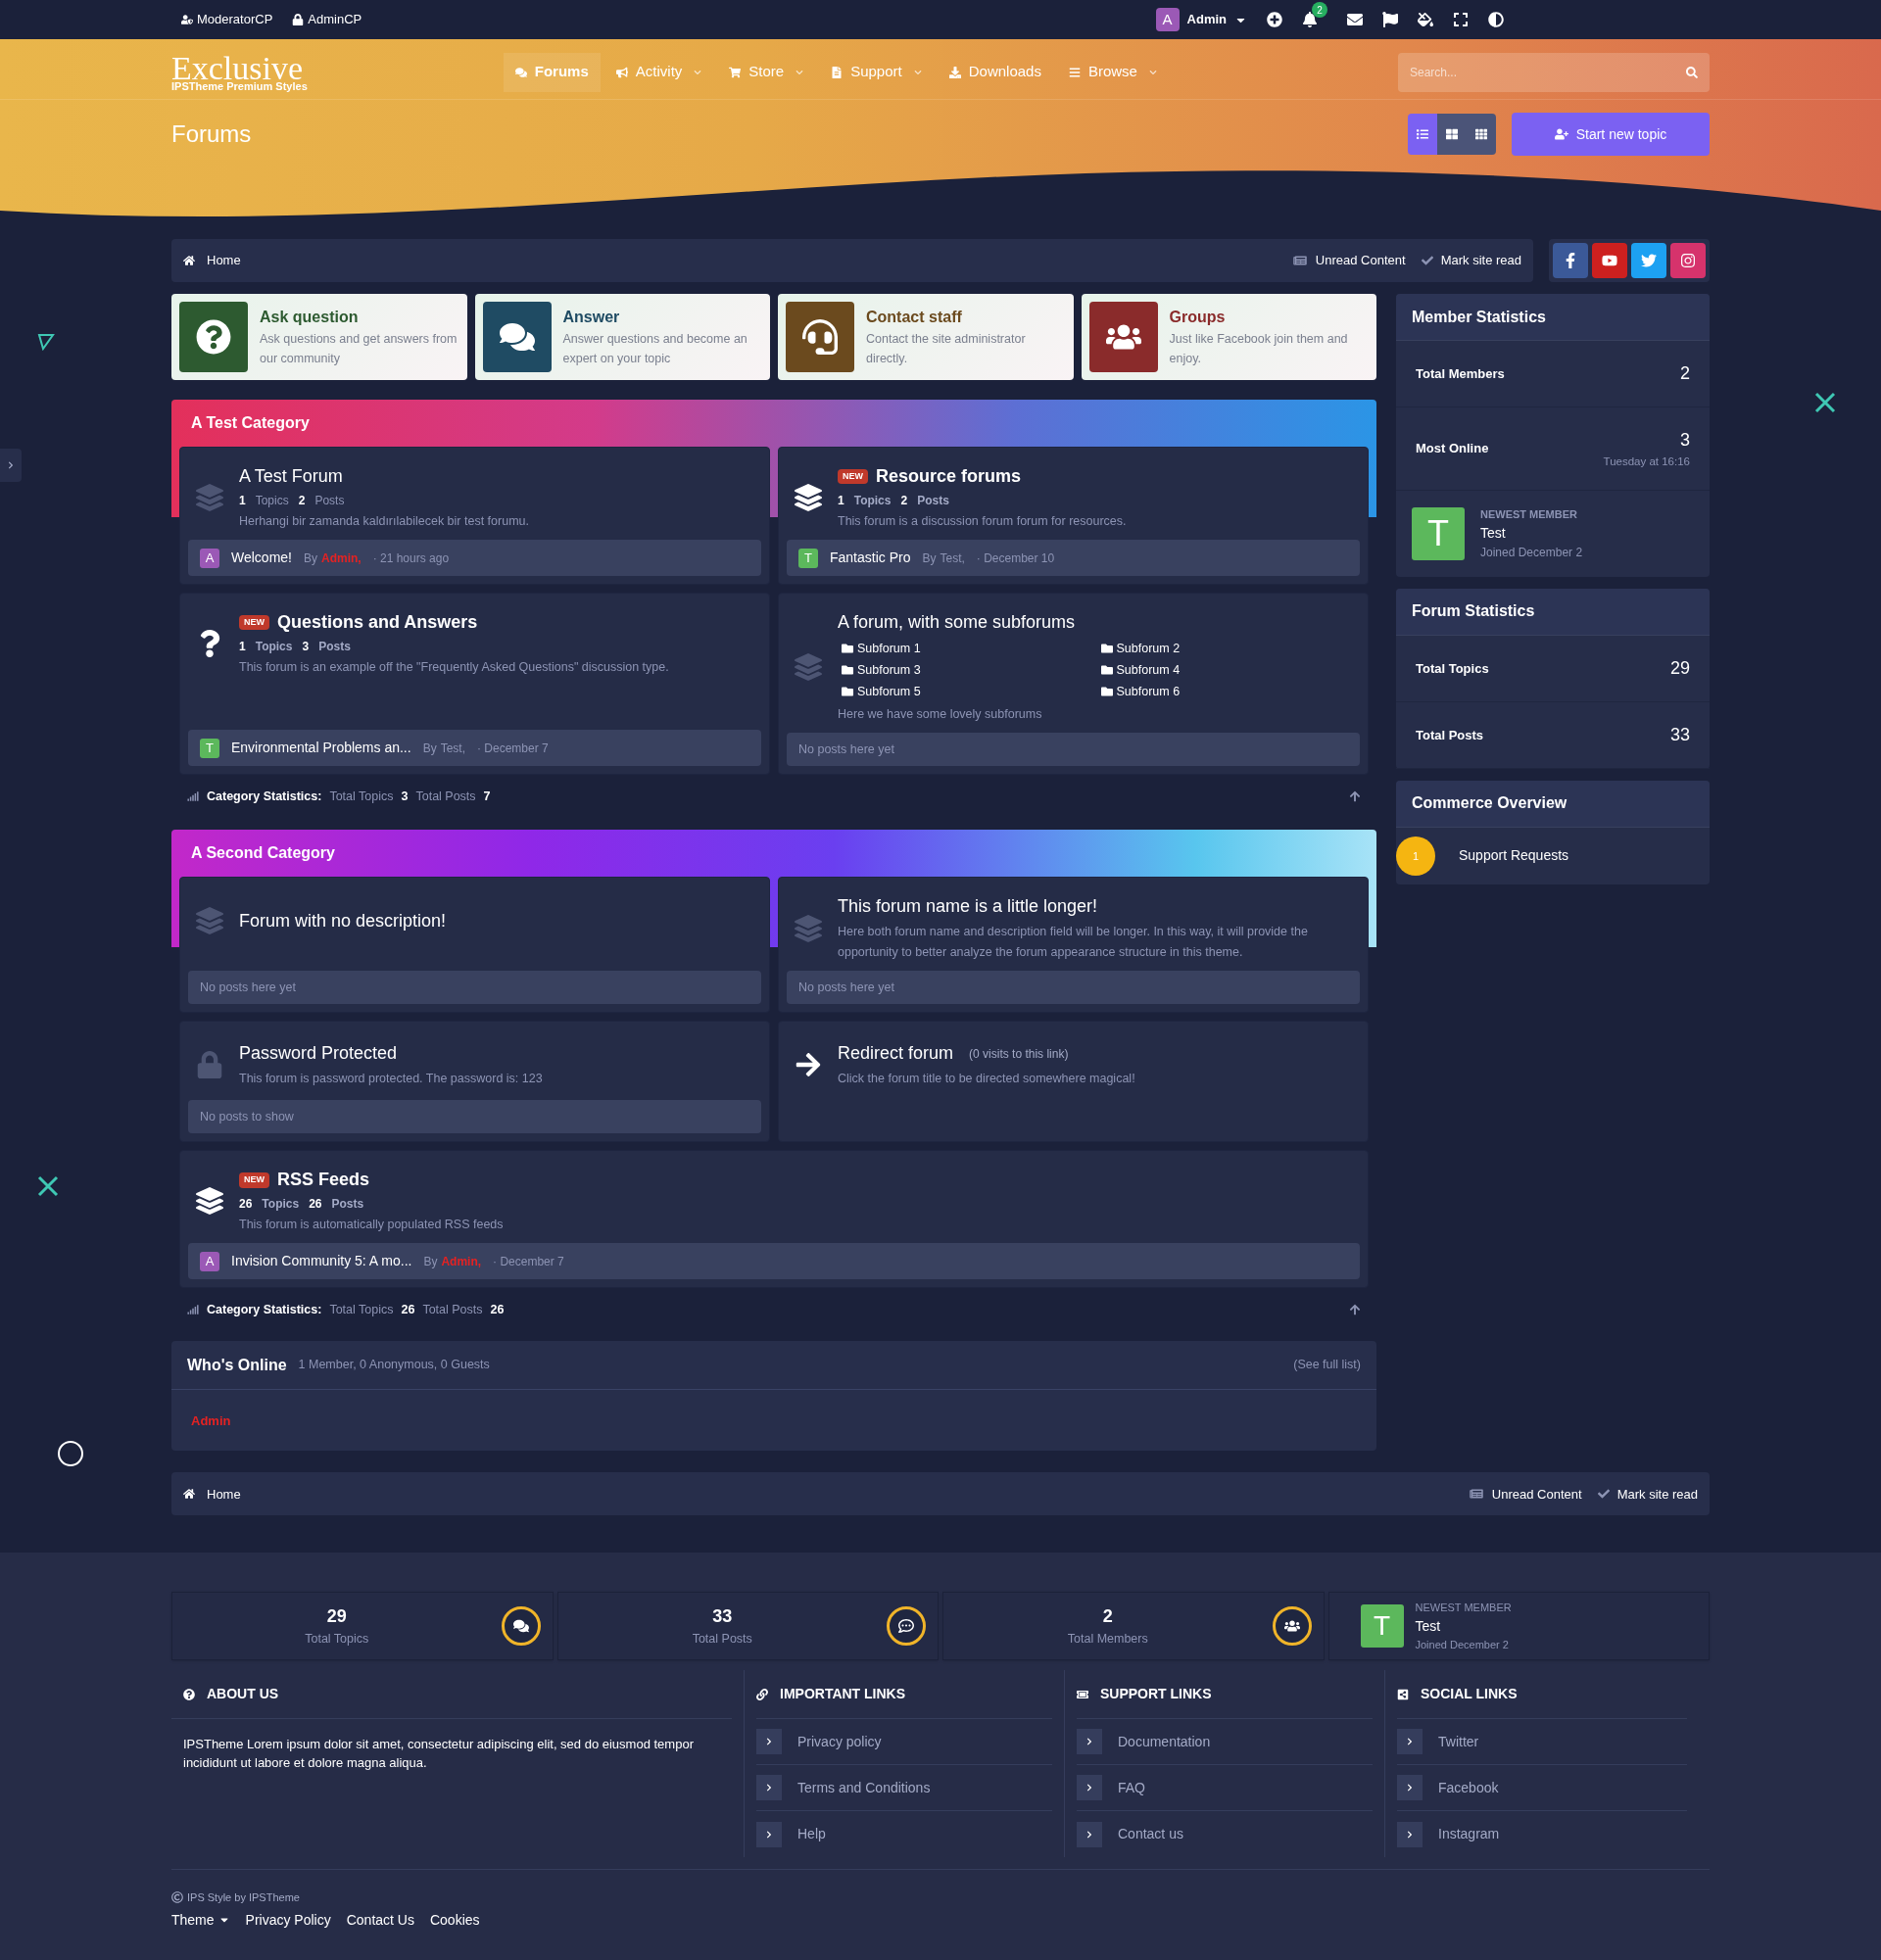 The height and width of the screenshot is (1960, 1881). I want to click on footer-bottom-link: Theme, so click(200, 1920).